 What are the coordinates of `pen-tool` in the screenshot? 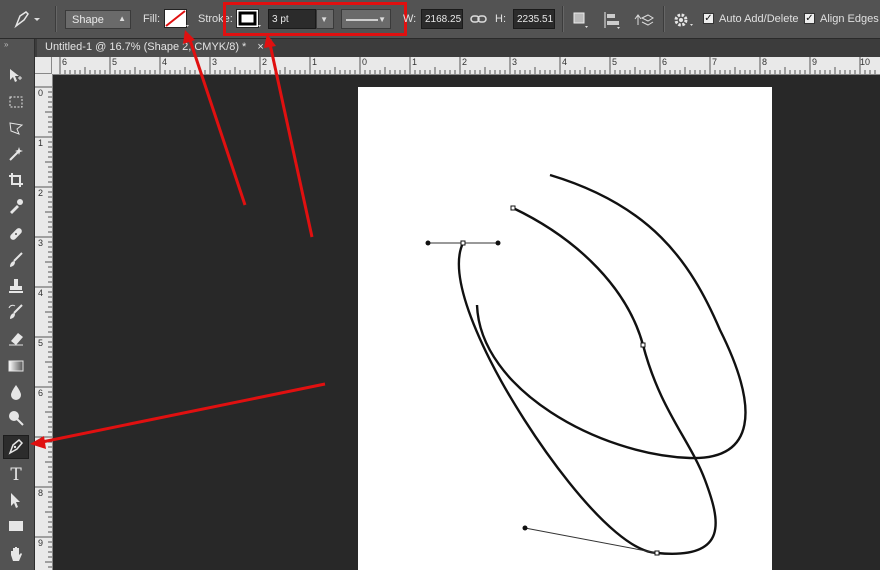 It's located at (16, 447).